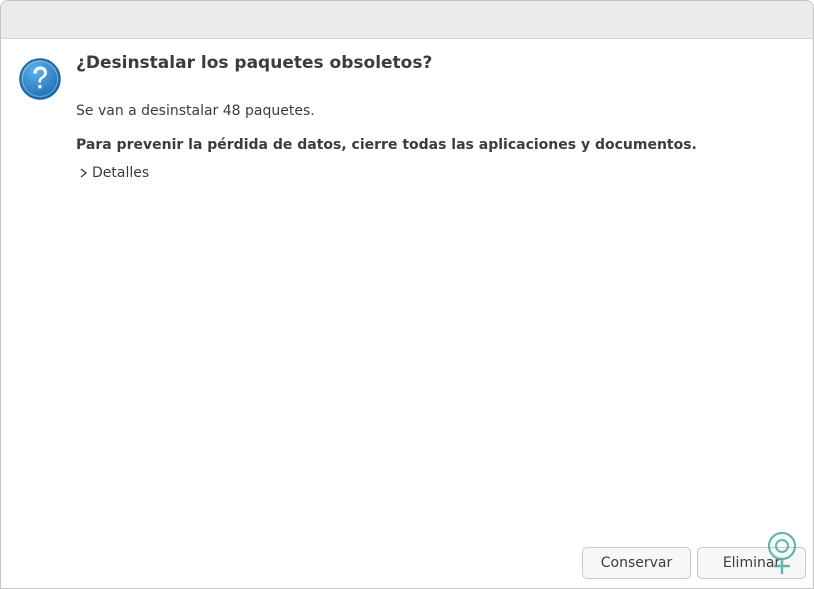 This screenshot has width=814, height=589. Describe the element at coordinates (195, 111) in the screenshot. I see `dialog-message: Se van a desinstalar 48 paquetes.` at that location.